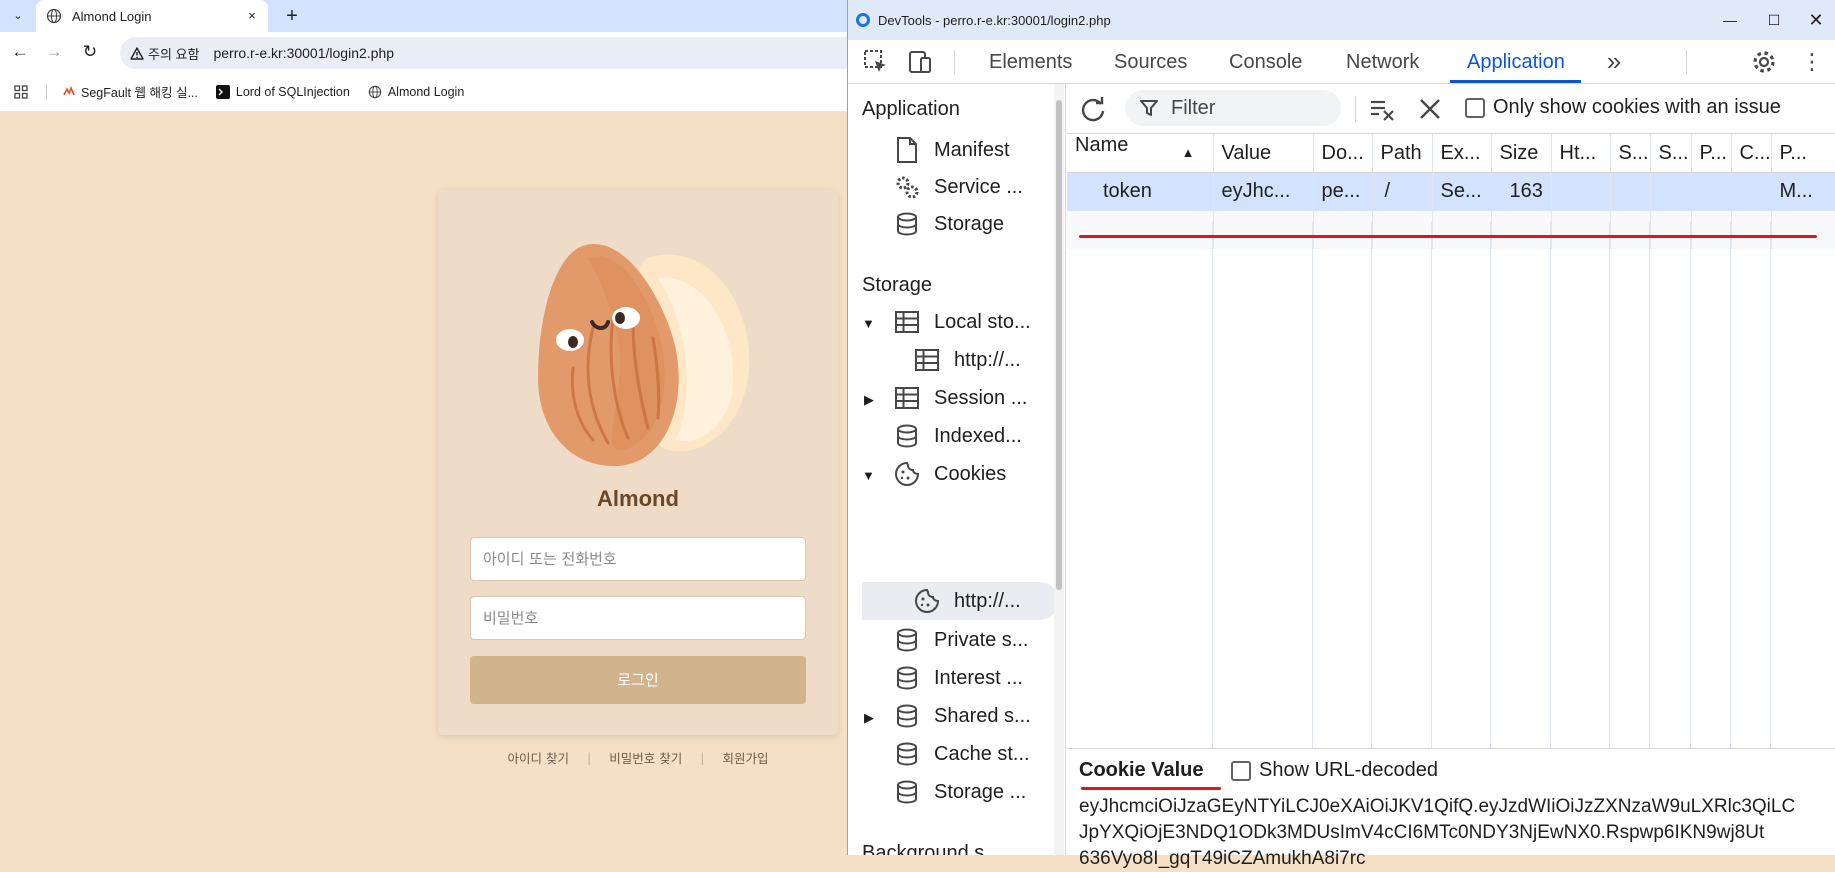 The image size is (1835, 872). What do you see at coordinates (638, 680) in the screenshot?
I see `login-button: 로그인` at bounding box center [638, 680].